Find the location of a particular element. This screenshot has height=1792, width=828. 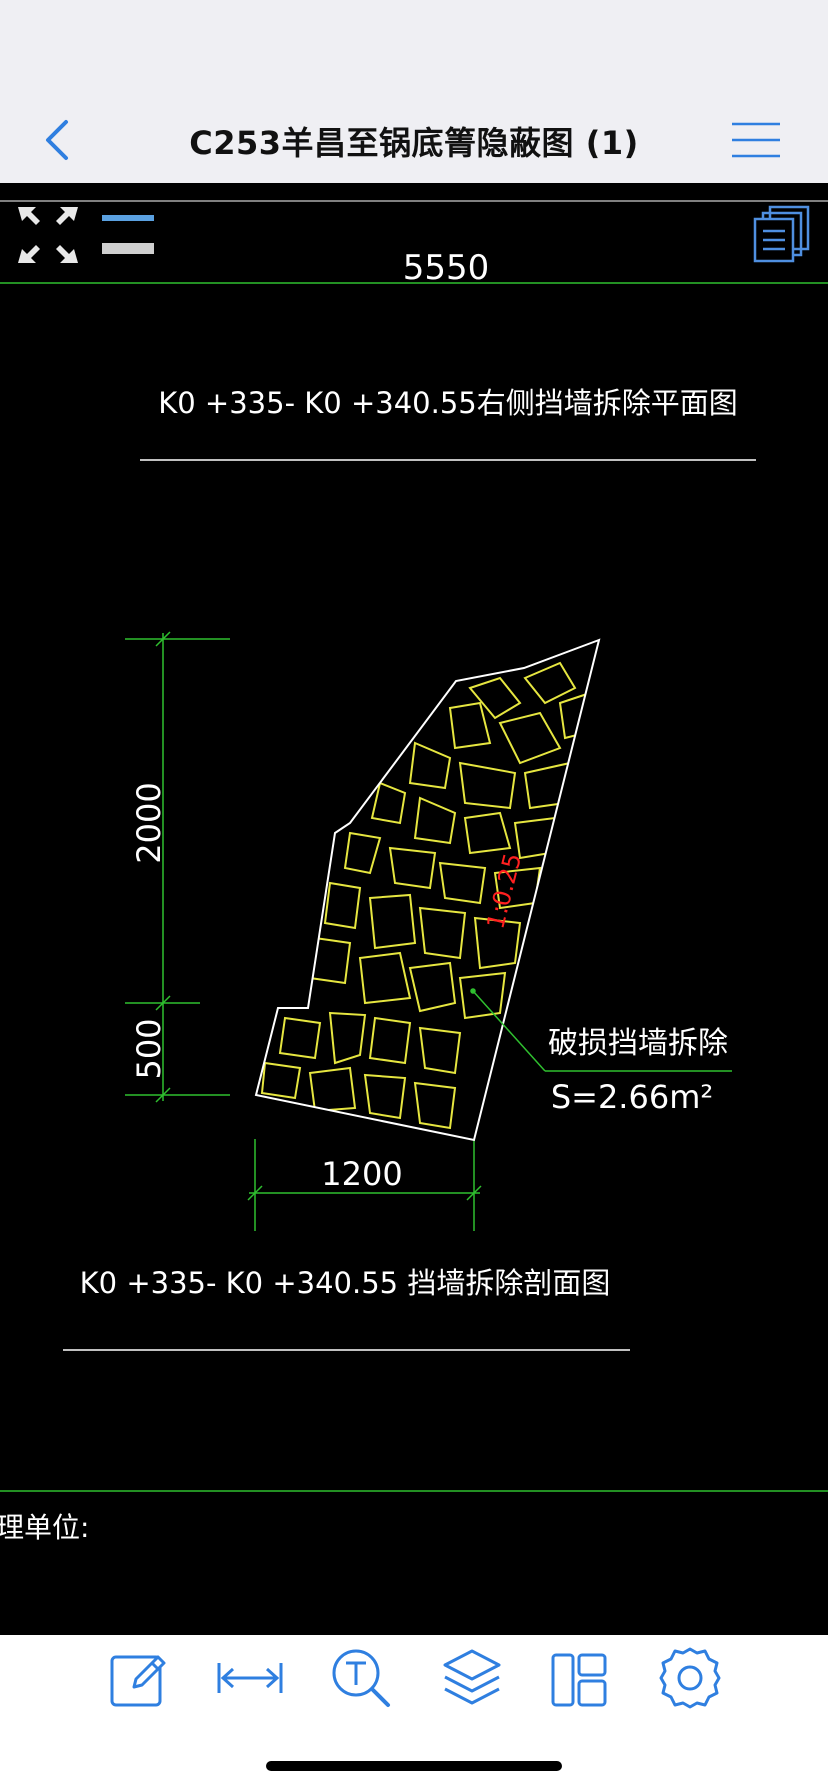

layout-icon is located at coordinates (580, 1678).